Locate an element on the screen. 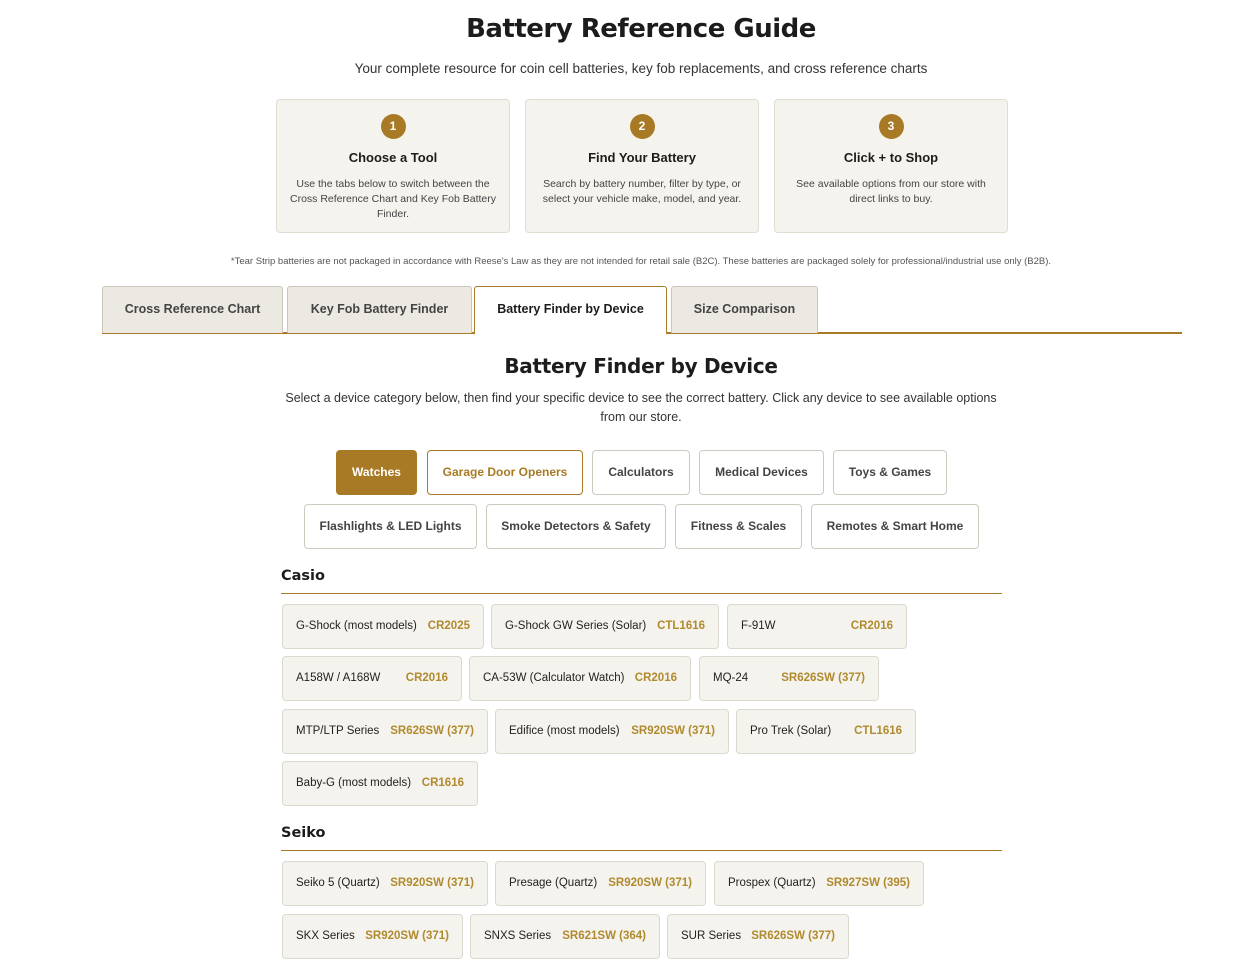 The height and width of the screenshot is (965, 1251). device-name: G-Shock GW Series (Solar) is located at coordinates (576, 626).